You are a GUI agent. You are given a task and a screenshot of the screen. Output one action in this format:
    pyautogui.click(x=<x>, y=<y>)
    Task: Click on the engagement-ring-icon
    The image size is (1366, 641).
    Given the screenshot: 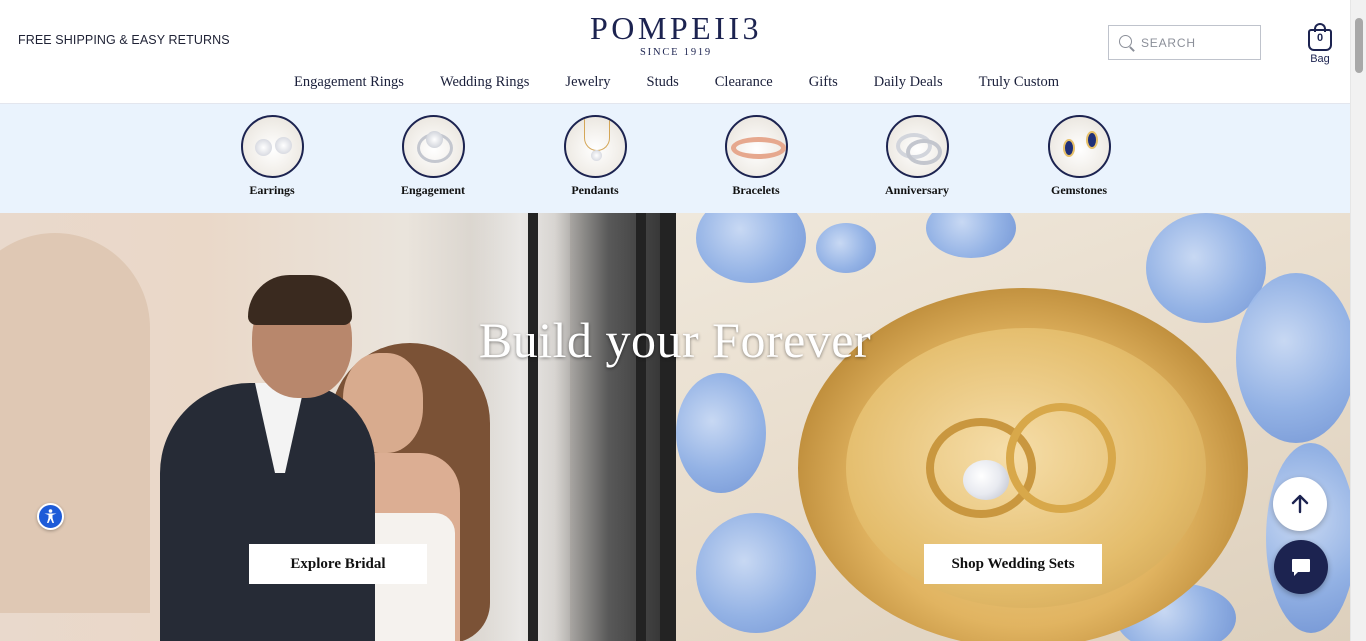 What is the action you would take?
    pyautogui.click(x=433, y=146)
    